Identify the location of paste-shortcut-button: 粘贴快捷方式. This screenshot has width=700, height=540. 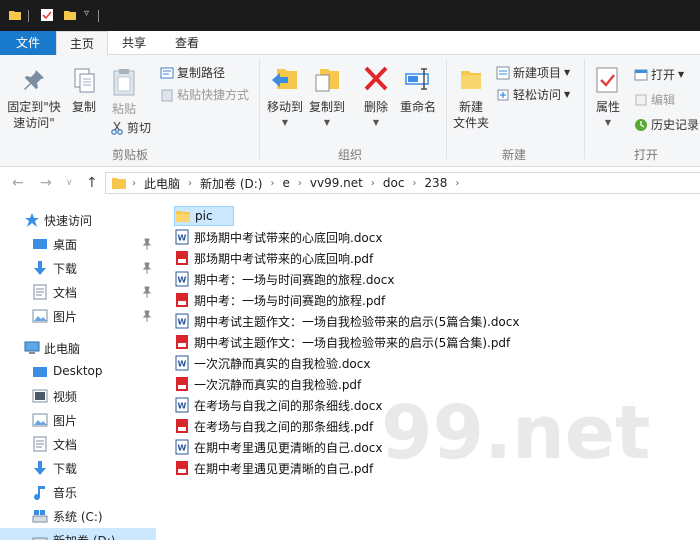
(204, 95).